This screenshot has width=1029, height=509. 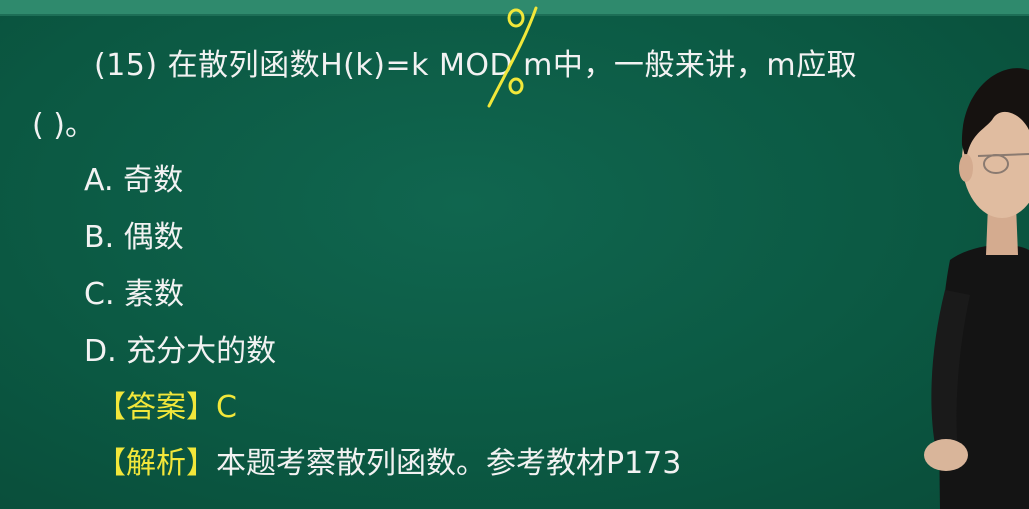 What do you see at coordinates (156, 407) in the screenshot?
I see `answer-label: 【答案】` at bounding box center [156, 407].